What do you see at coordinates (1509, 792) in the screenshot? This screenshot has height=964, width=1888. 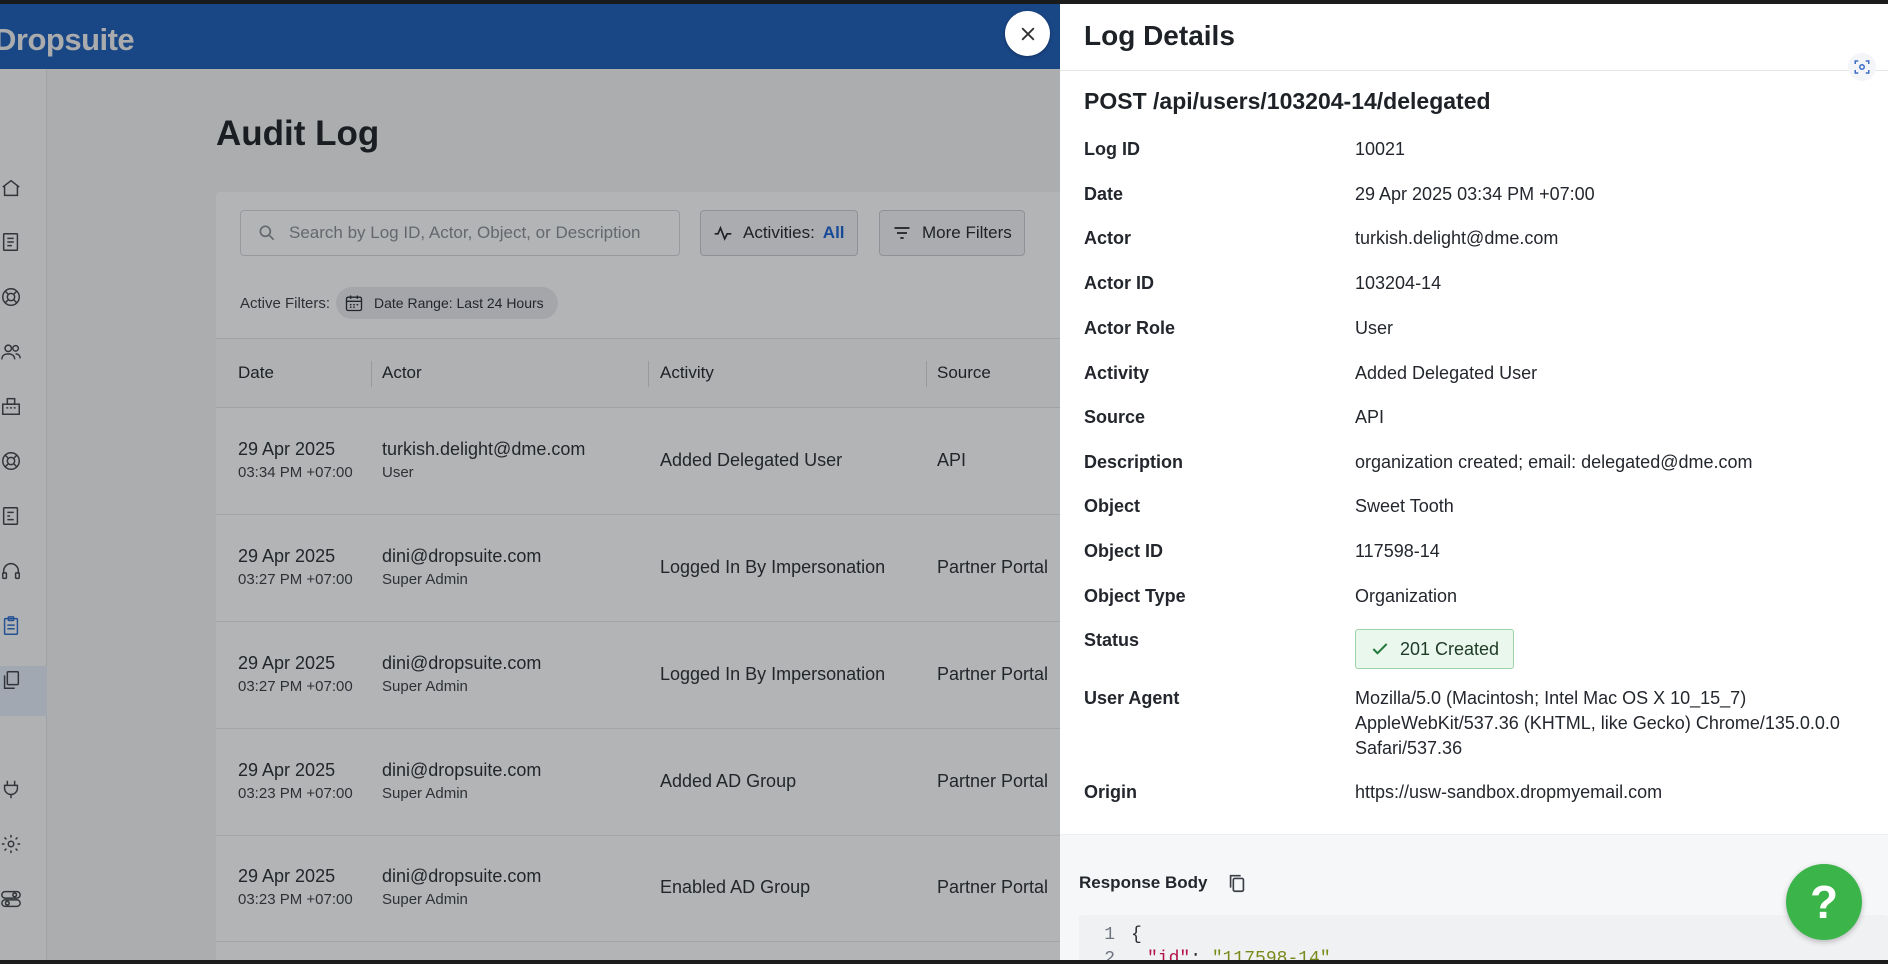 I see `detail-value-origin: https://usw-sandbox.dropmyemail.com` at bounding box center [1509, 792].